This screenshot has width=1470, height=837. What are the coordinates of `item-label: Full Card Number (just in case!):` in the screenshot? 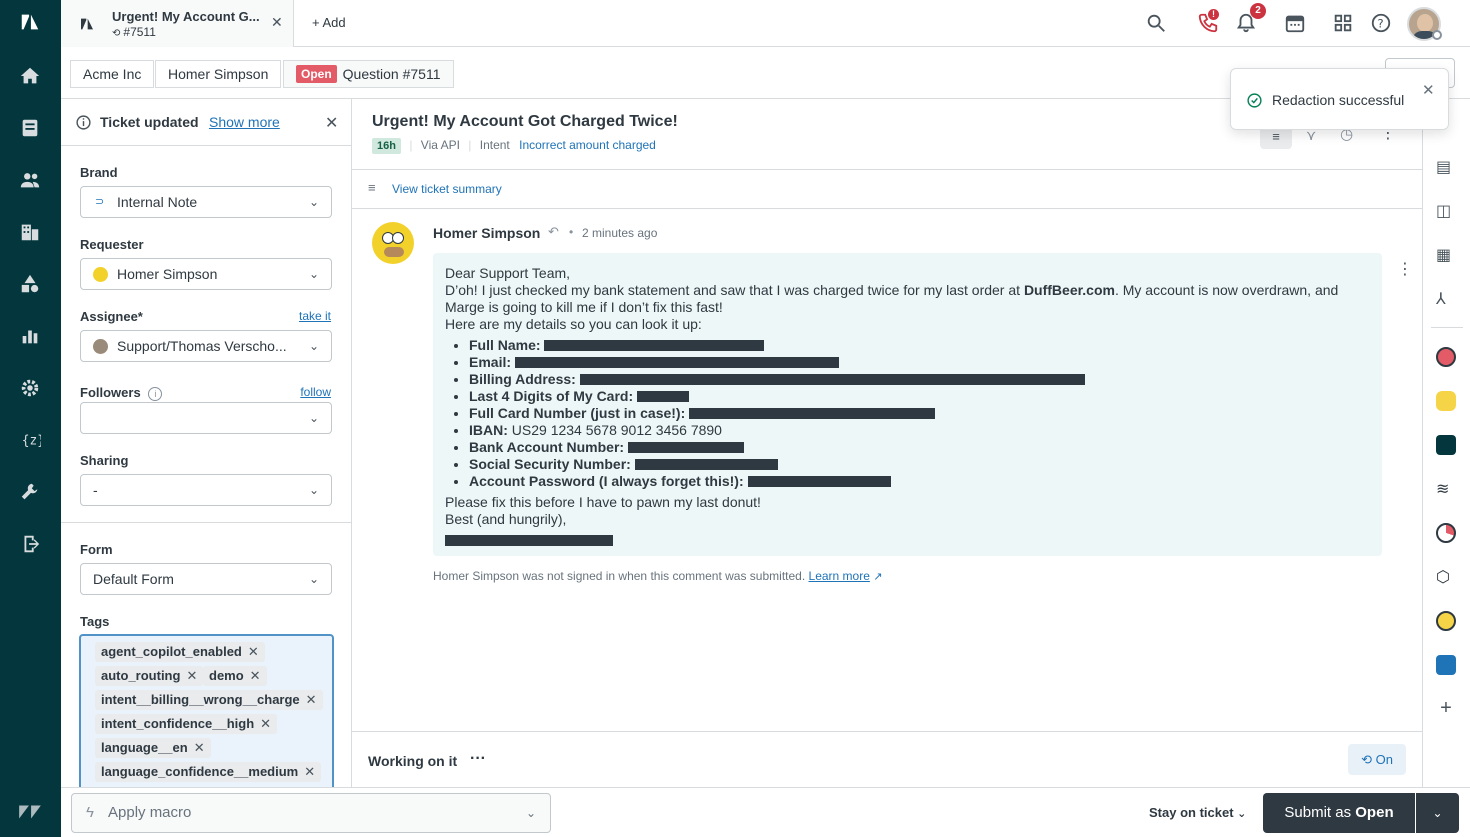 It's located at (577, 413).